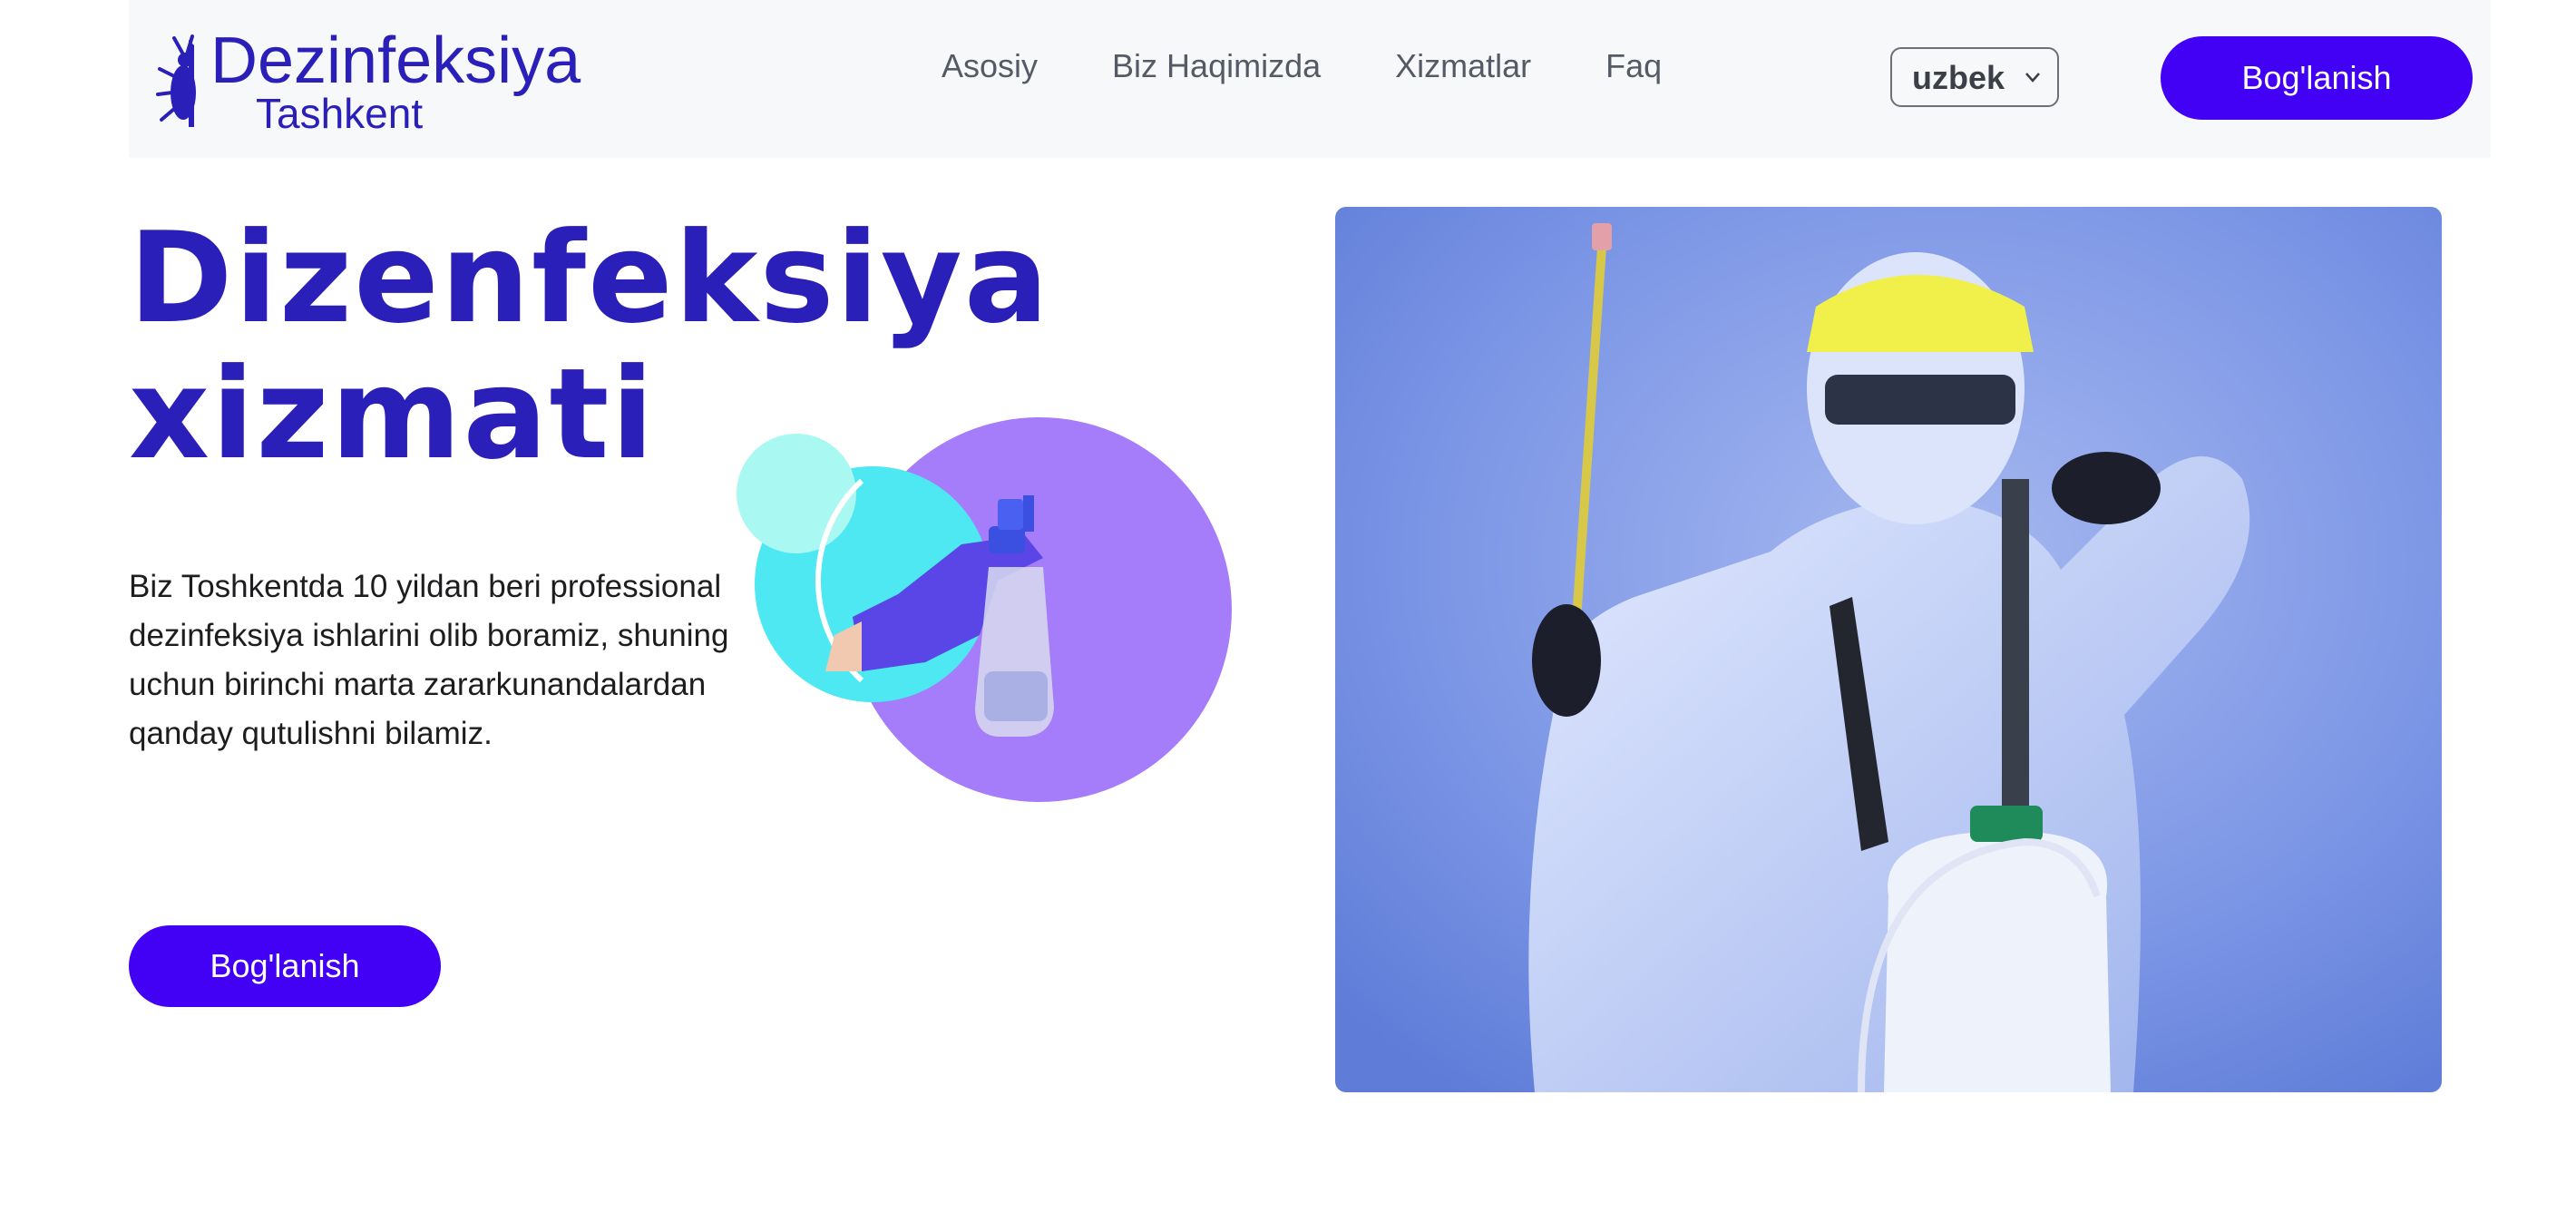 The width and height of the screenshot is (2576, 1232). I want to click on spray-bottle-illustration, so click(984, 609).